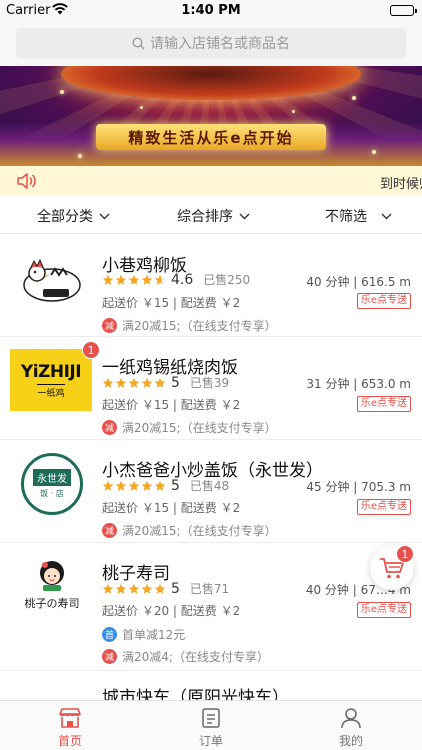  I want to click on rating-stars: 5 已售71, so click(165, 588).